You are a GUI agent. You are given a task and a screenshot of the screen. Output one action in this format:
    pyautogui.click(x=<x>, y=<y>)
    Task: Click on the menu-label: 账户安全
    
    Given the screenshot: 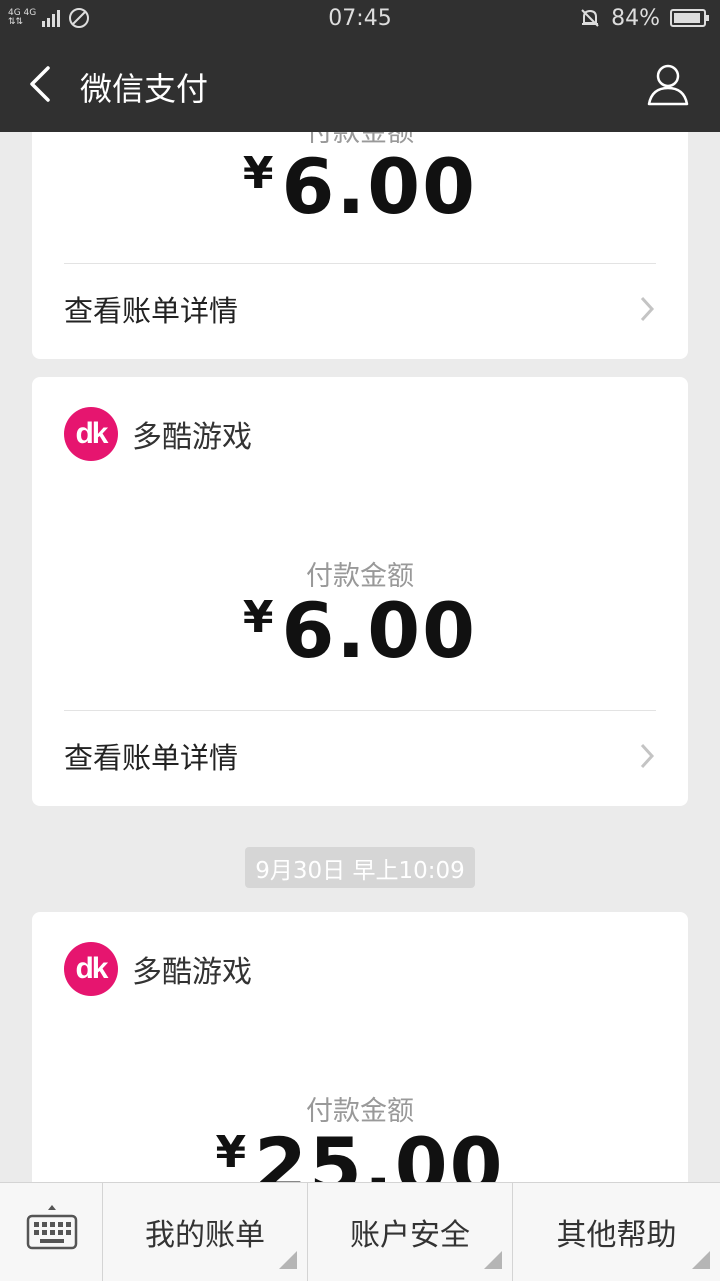 What is the action you would take?
    pyautogui.click(x=410, y=1235)
    